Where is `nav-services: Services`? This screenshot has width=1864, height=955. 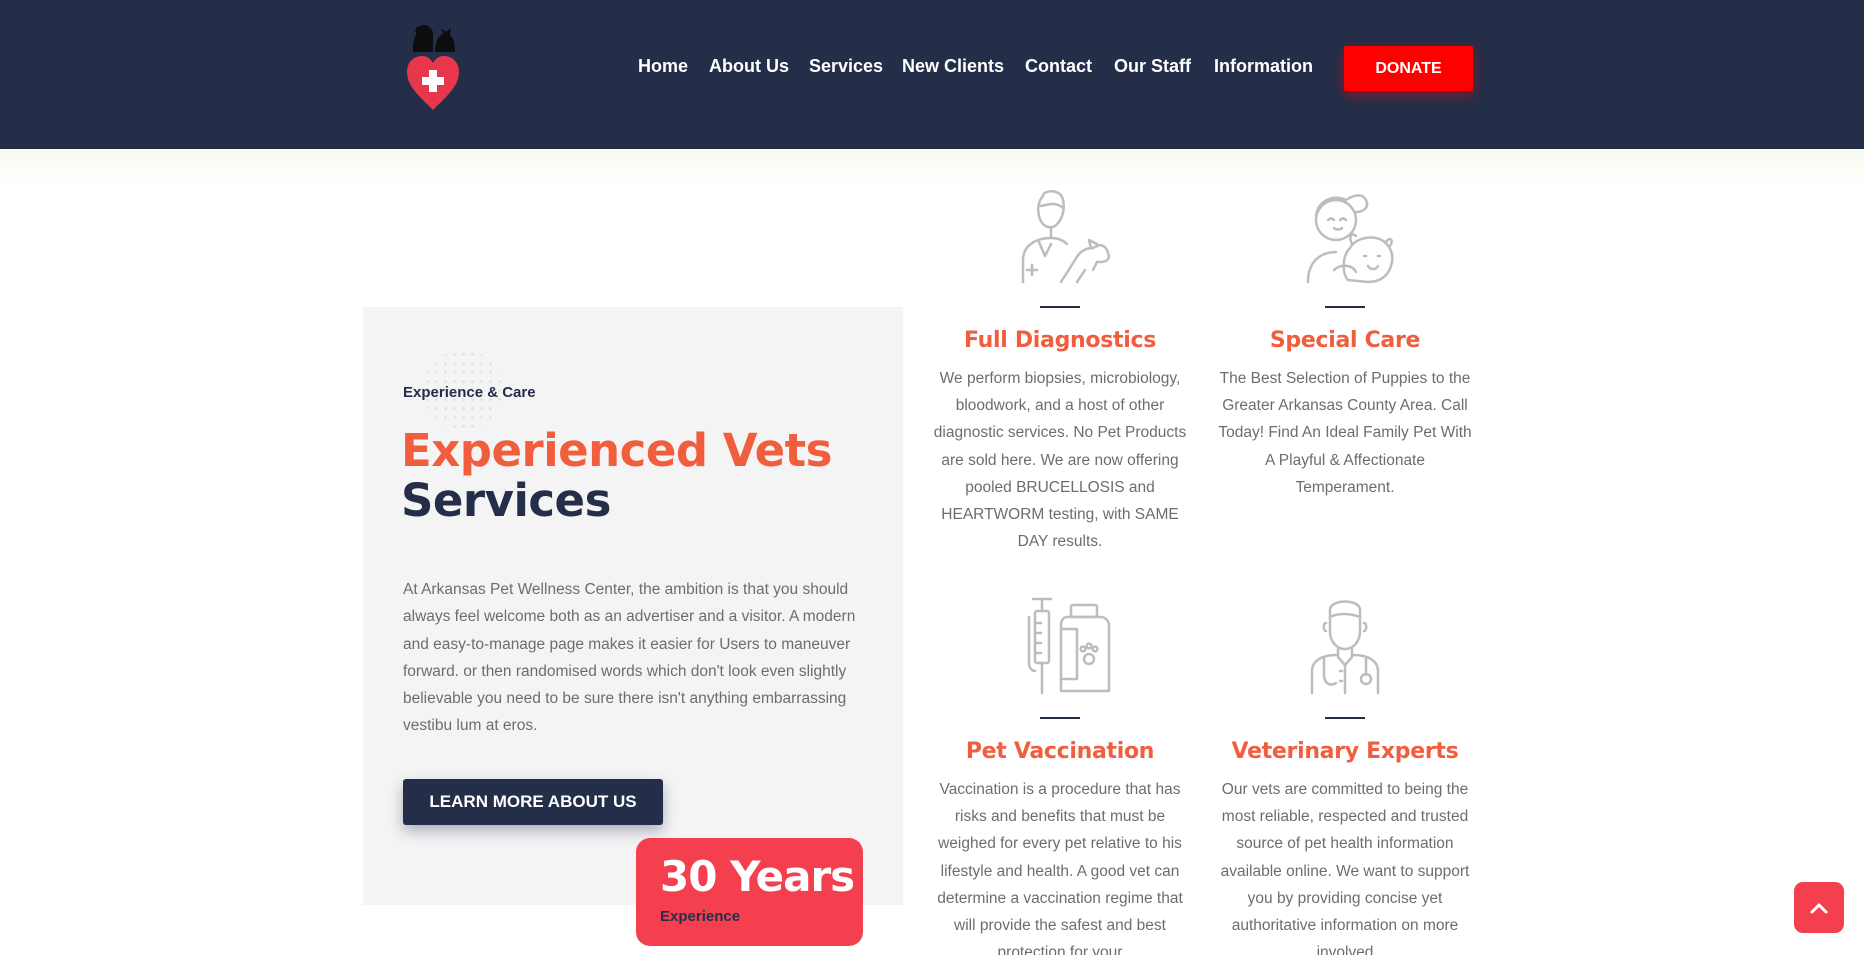
nav-services: Services is located at coordinates (846, 66).